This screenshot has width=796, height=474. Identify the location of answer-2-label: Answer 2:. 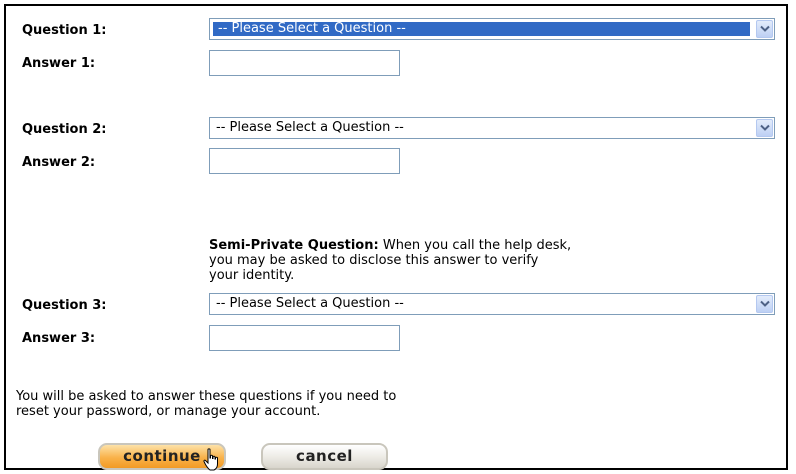
(59, 162).